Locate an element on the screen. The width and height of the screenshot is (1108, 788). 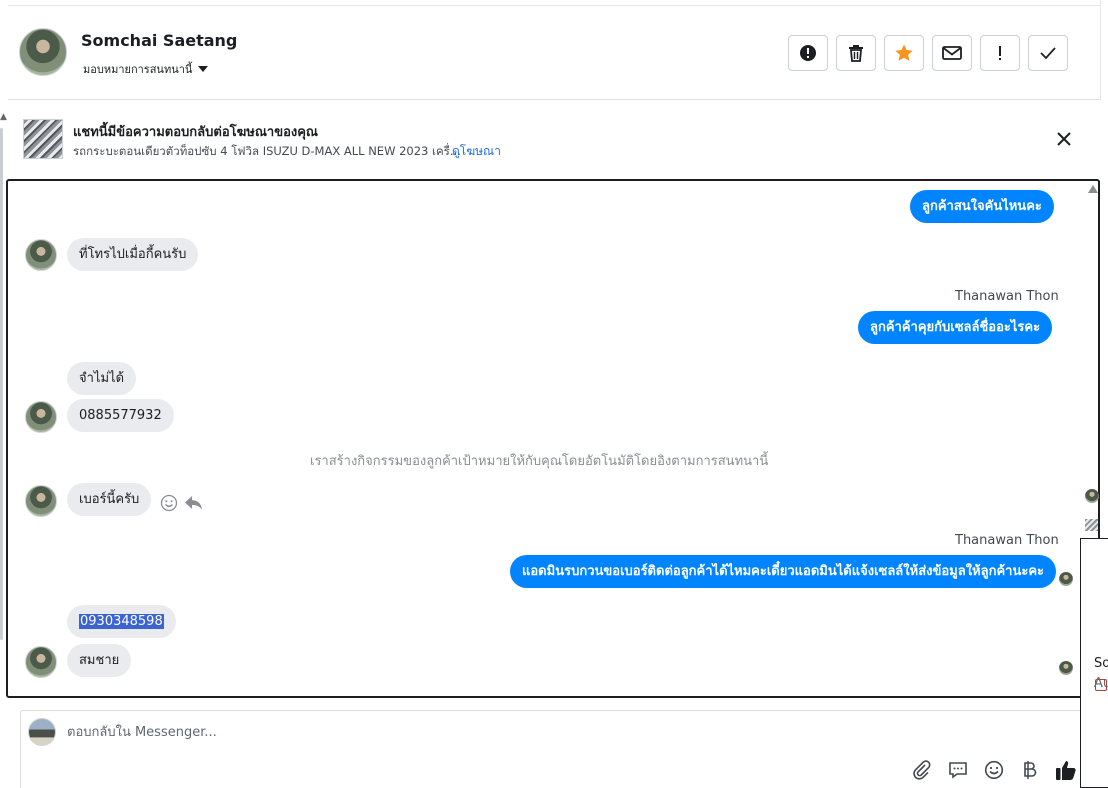
paperclip-icon is located at coordinates (922, 770).